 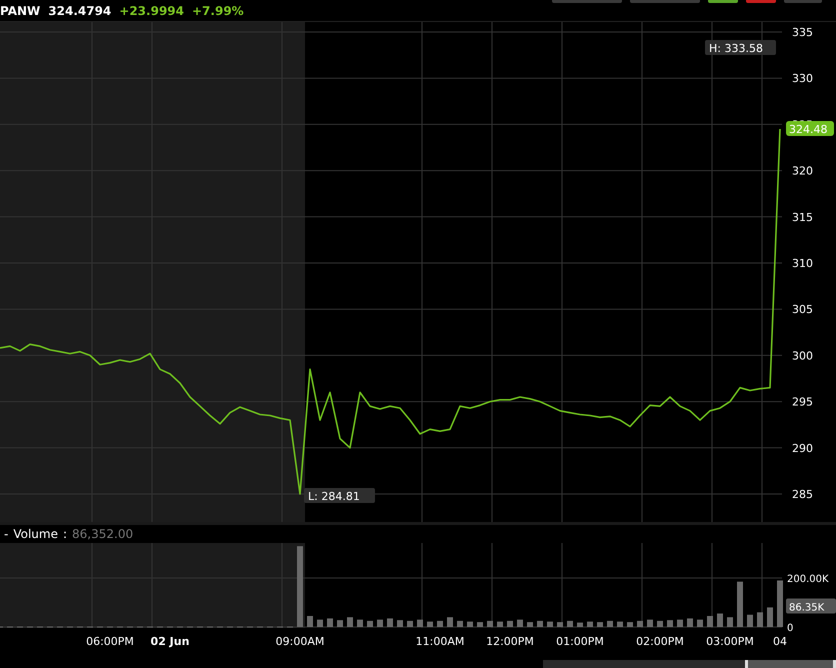 I want to click on time-axis-label: 12:00PM, so click(x=510, y=641).